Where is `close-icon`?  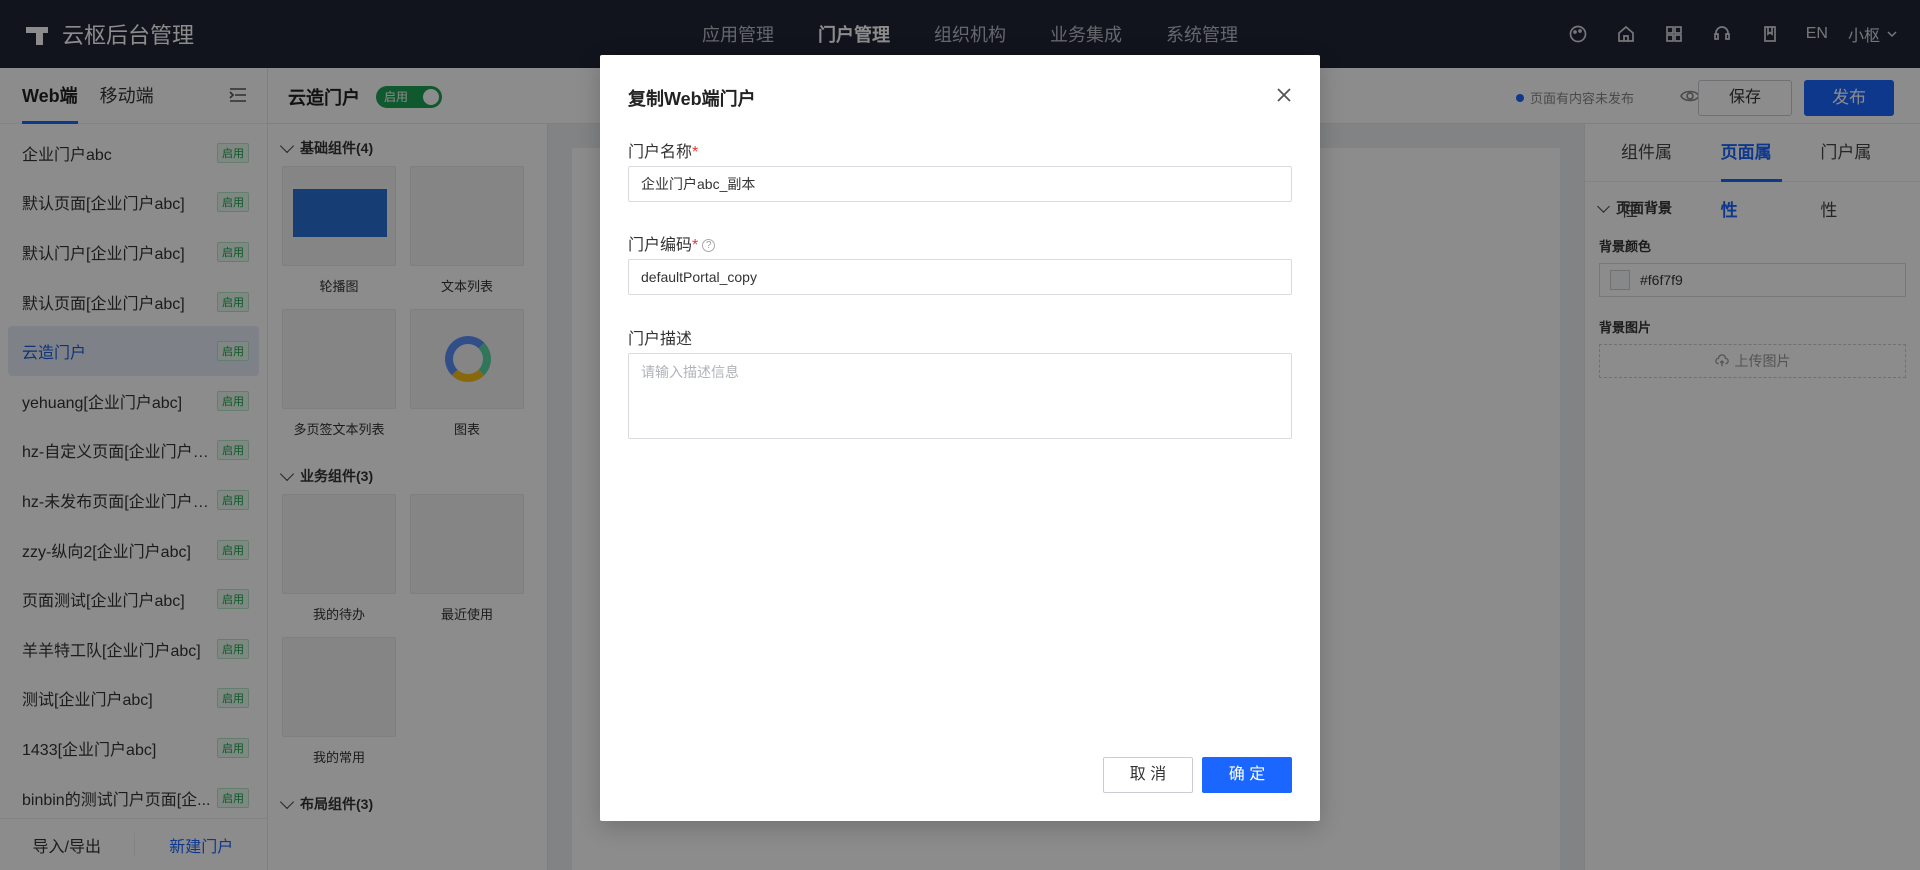 close-icon is located at coordinates (1284, 95).